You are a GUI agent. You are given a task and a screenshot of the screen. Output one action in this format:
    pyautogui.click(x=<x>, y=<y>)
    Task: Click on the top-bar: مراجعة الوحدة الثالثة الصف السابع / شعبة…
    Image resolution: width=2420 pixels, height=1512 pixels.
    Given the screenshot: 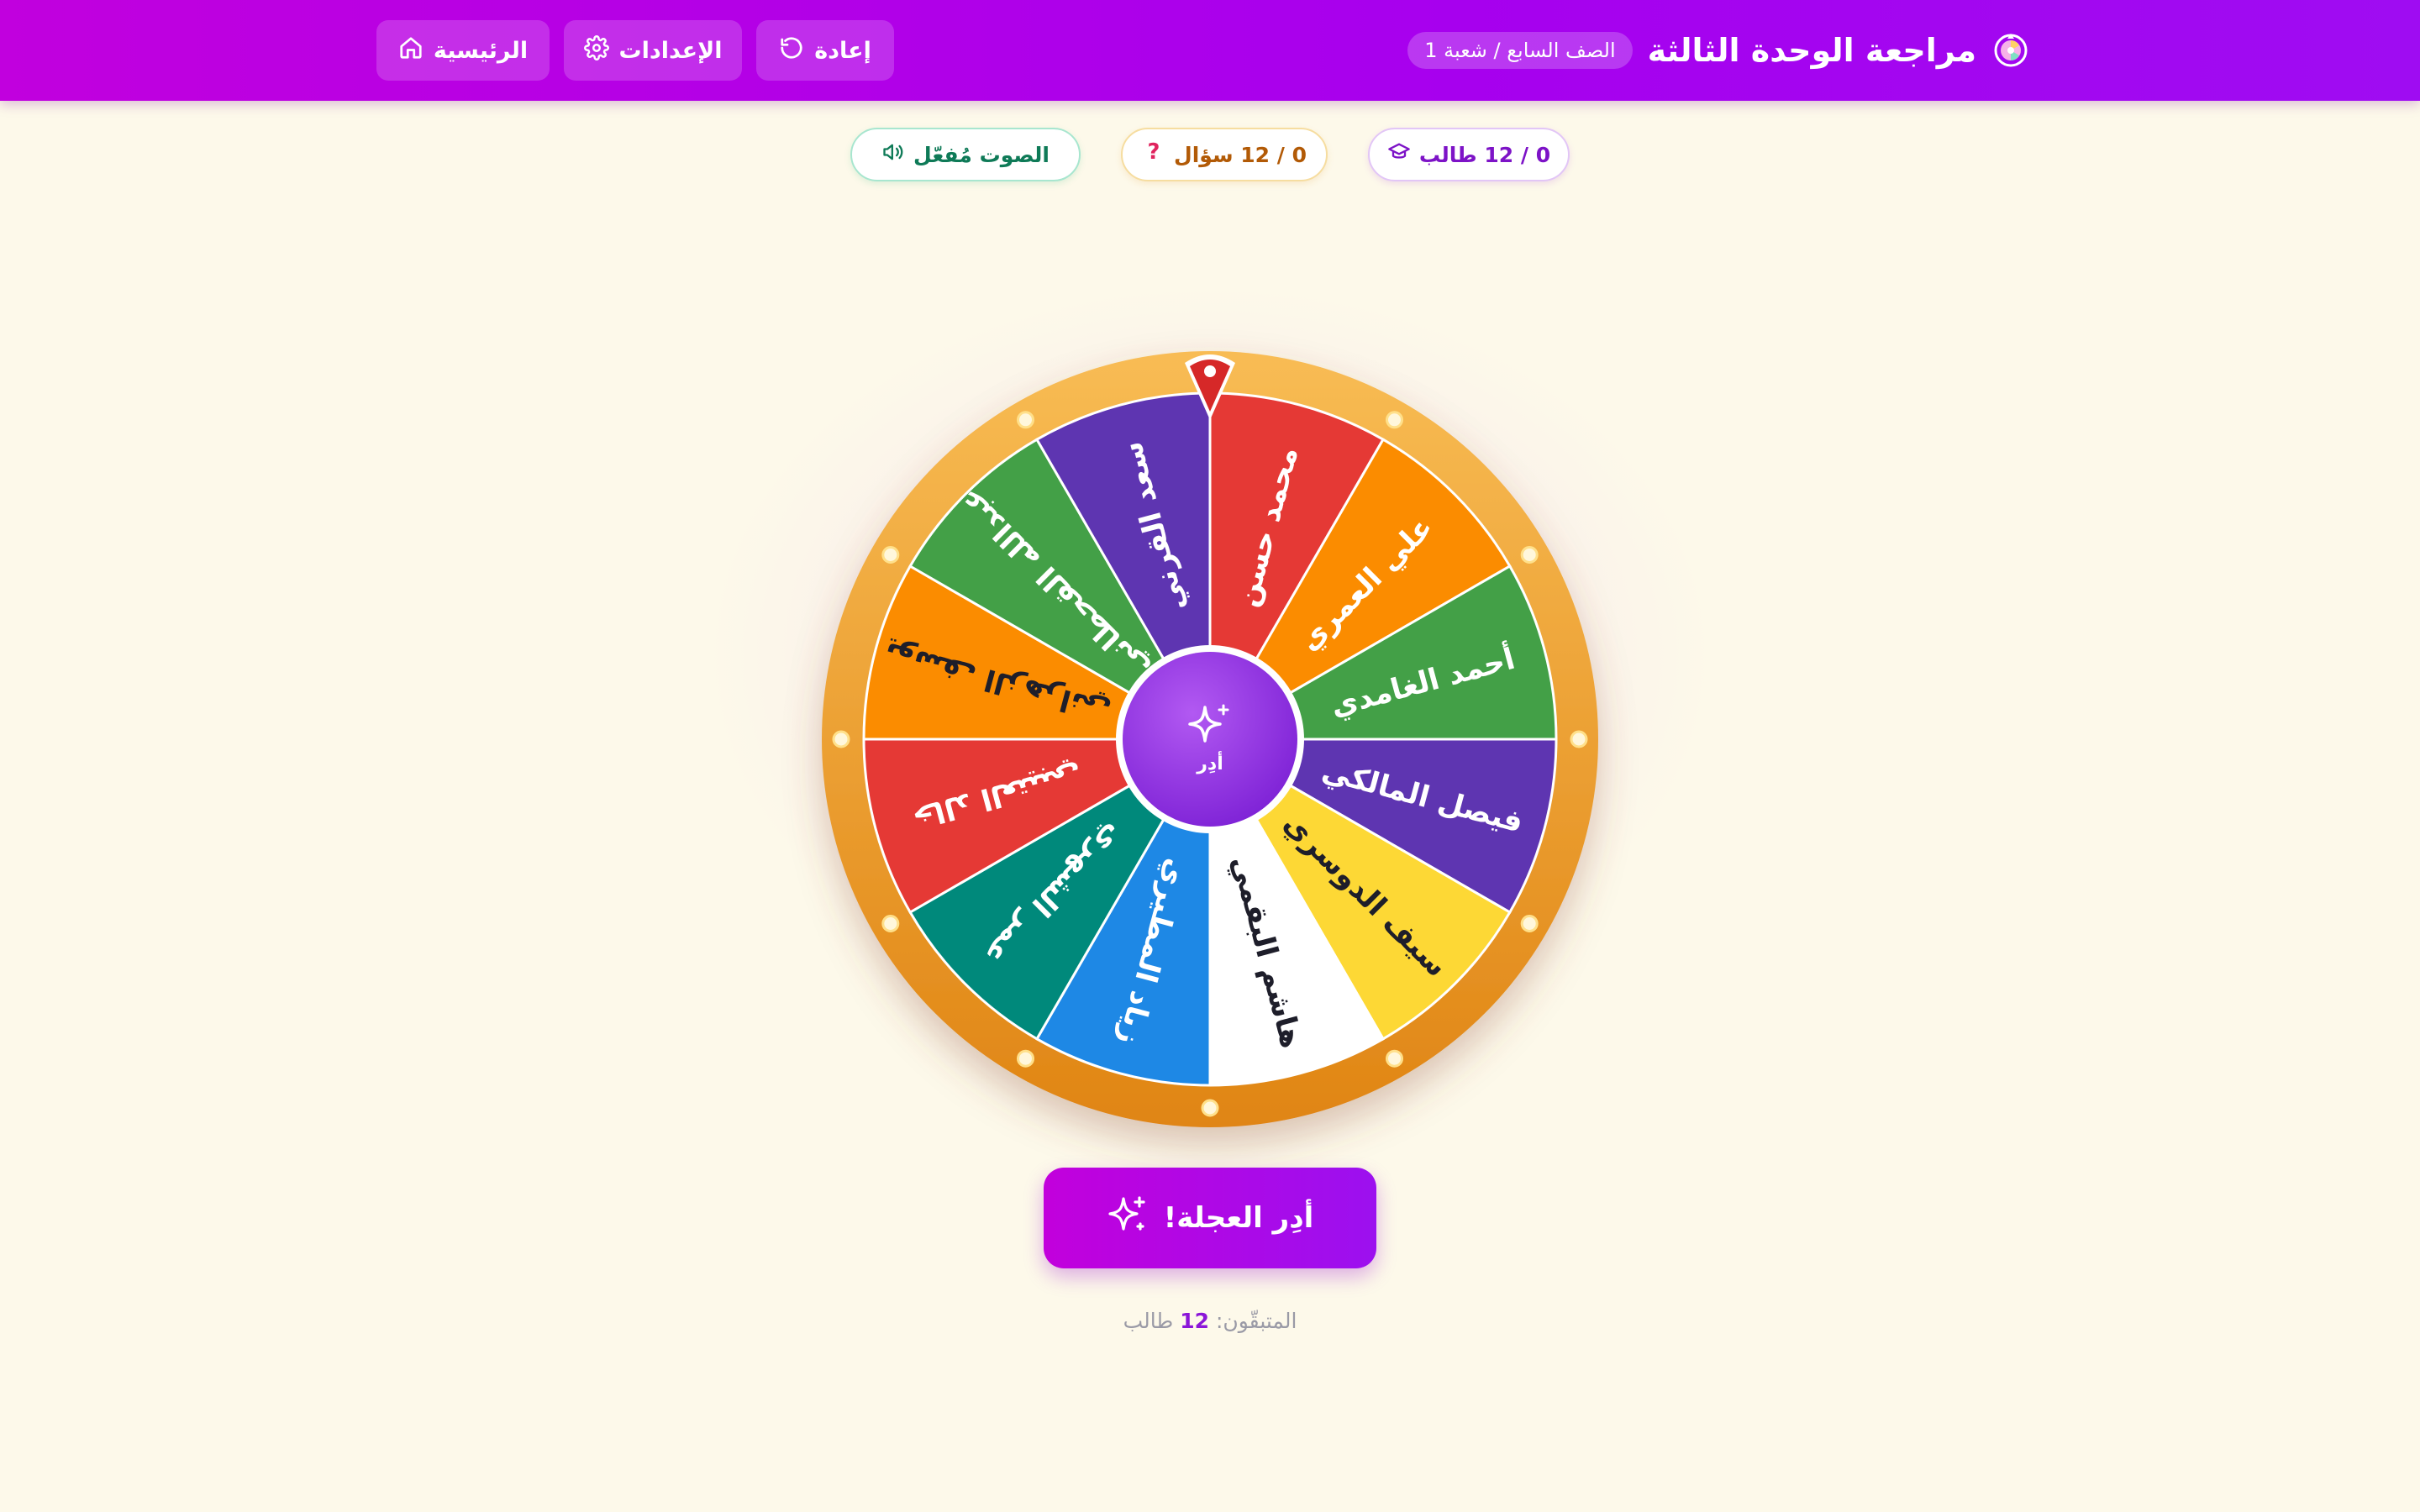 What is the action you would take?
    pyautogui.click(x=1210, y=50)
    